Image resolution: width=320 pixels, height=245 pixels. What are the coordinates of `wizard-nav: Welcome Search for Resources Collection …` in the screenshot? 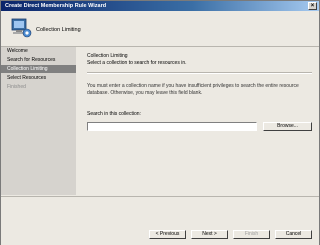 It's located at (38, 121).